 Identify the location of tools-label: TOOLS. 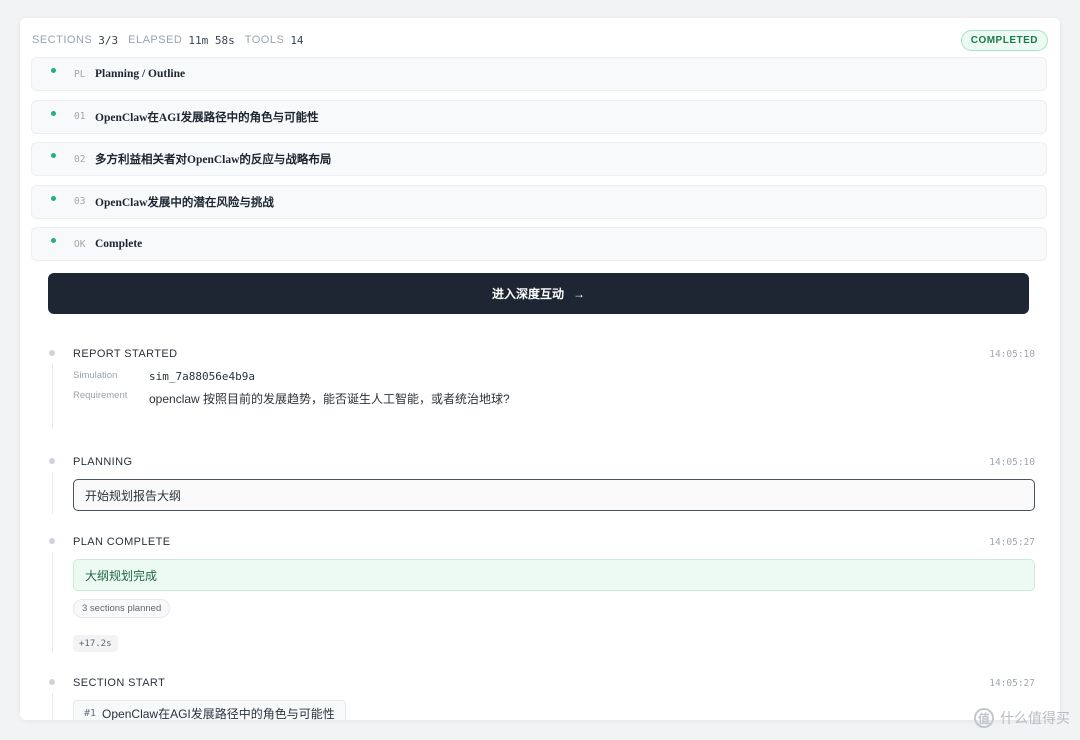
(264, 40).